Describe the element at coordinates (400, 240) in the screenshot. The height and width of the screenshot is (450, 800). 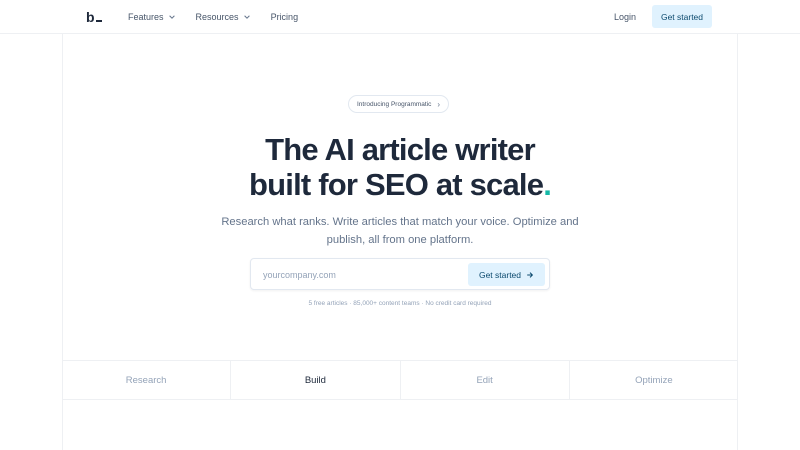
I see `subtitle-line-2: publish, all from one platform.` at that location.